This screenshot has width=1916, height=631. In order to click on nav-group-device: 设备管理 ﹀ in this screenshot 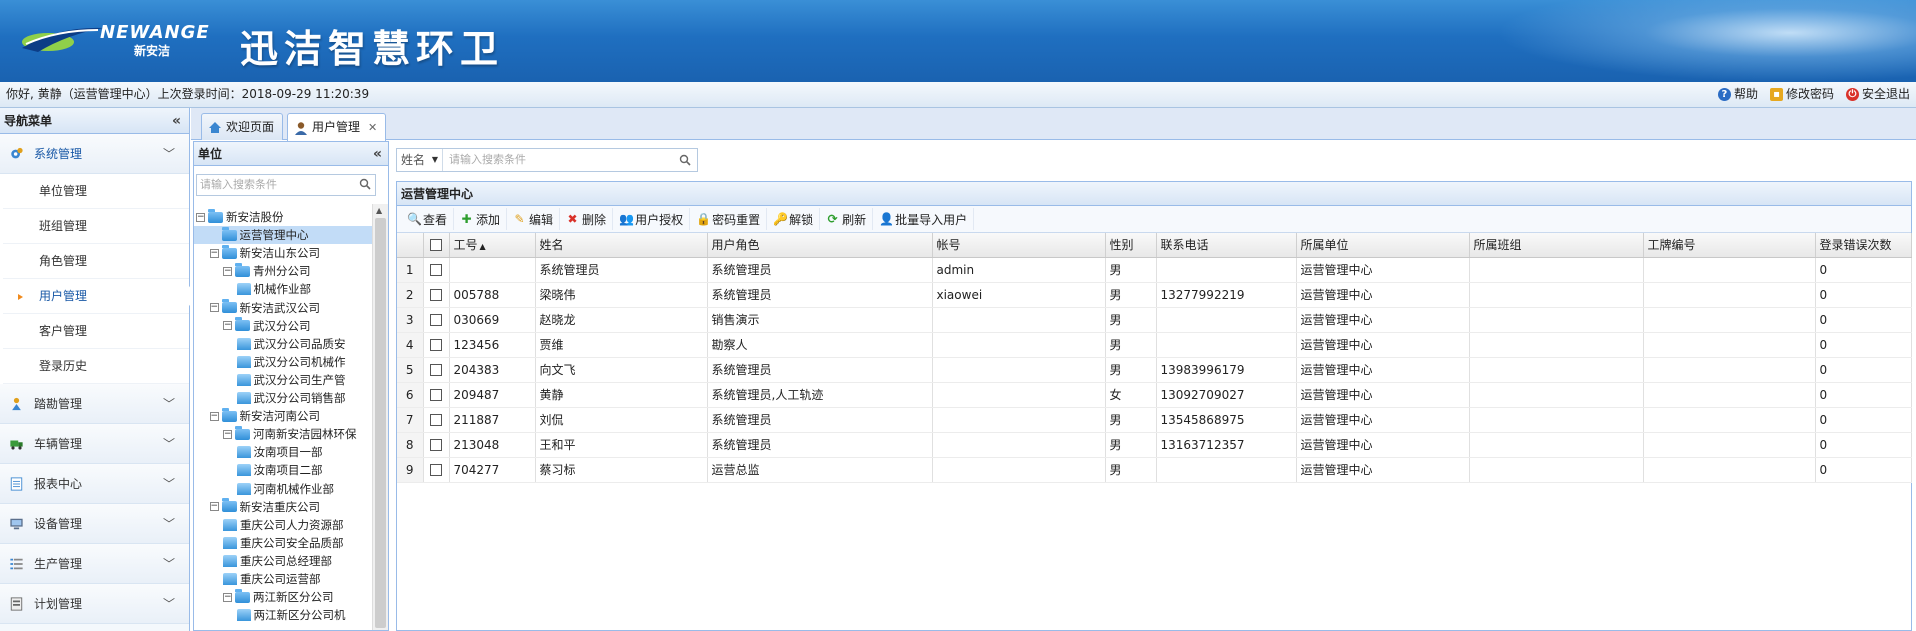, I will do `click(94, 524)`.